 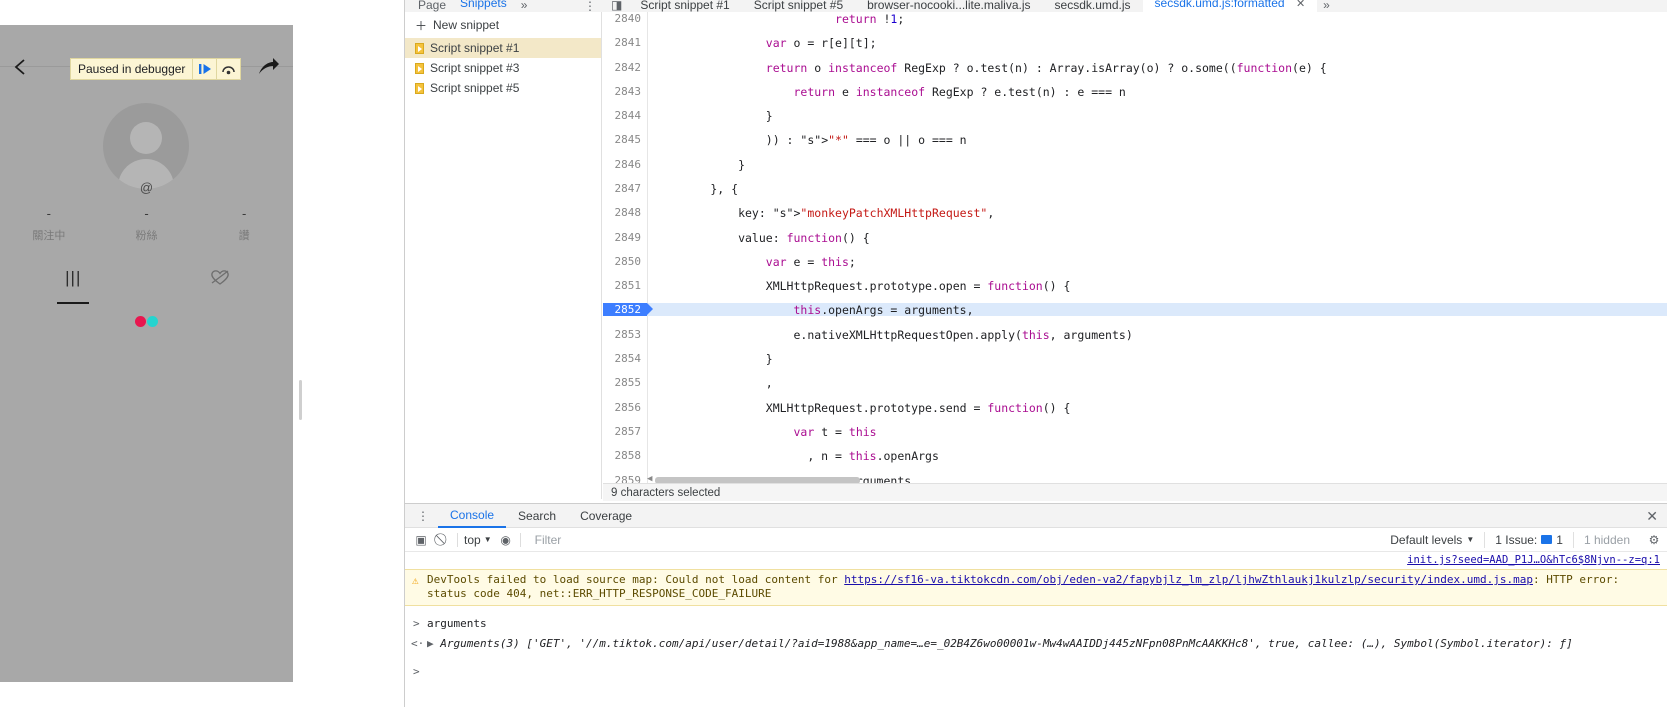 I want to click on loading-dots, so click(x=146, y=323).